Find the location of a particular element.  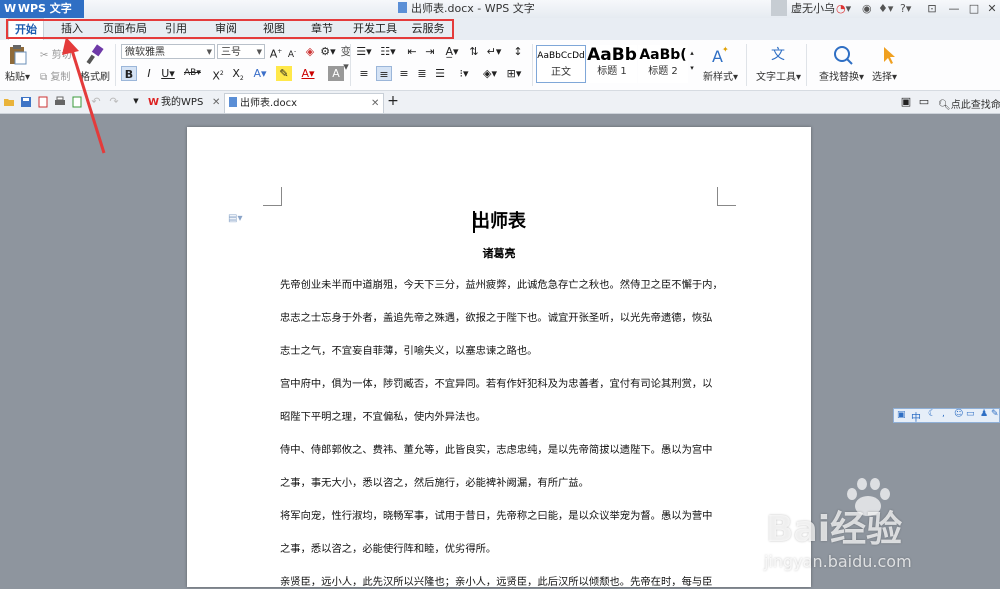

line-spacing-icon: ↕ is located at coordinates (518, 51).